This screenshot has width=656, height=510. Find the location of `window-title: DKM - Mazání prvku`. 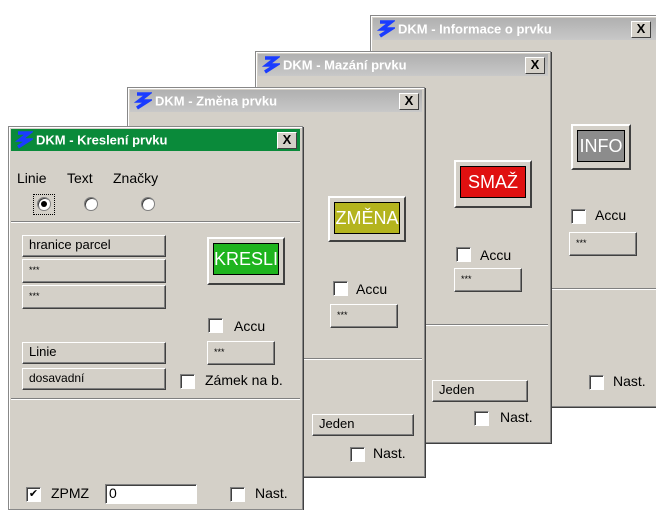

window-title: DKM - Mazání prvku is located at coordinates (345, 65).